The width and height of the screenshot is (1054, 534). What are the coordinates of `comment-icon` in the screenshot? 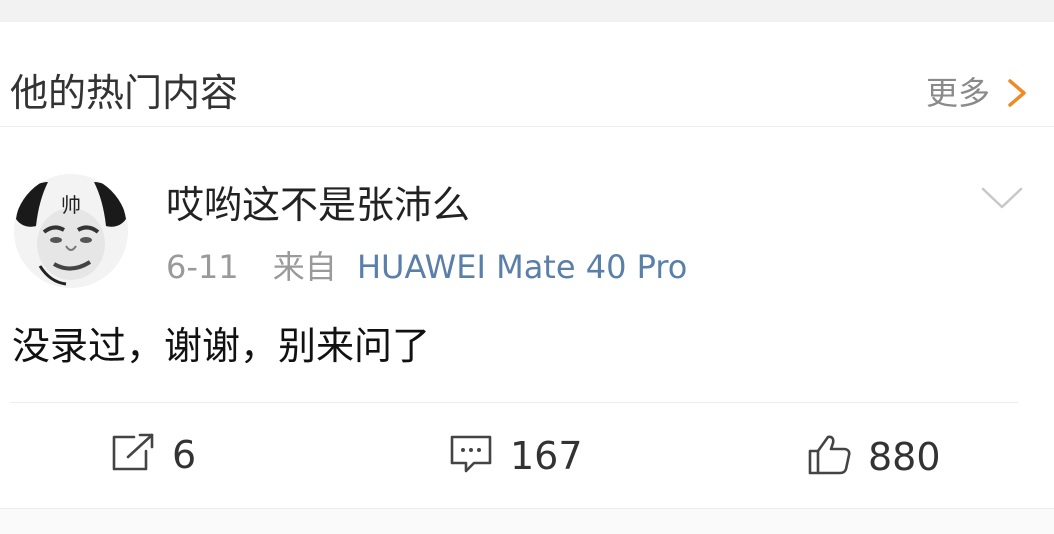 It's located at (471, 456).